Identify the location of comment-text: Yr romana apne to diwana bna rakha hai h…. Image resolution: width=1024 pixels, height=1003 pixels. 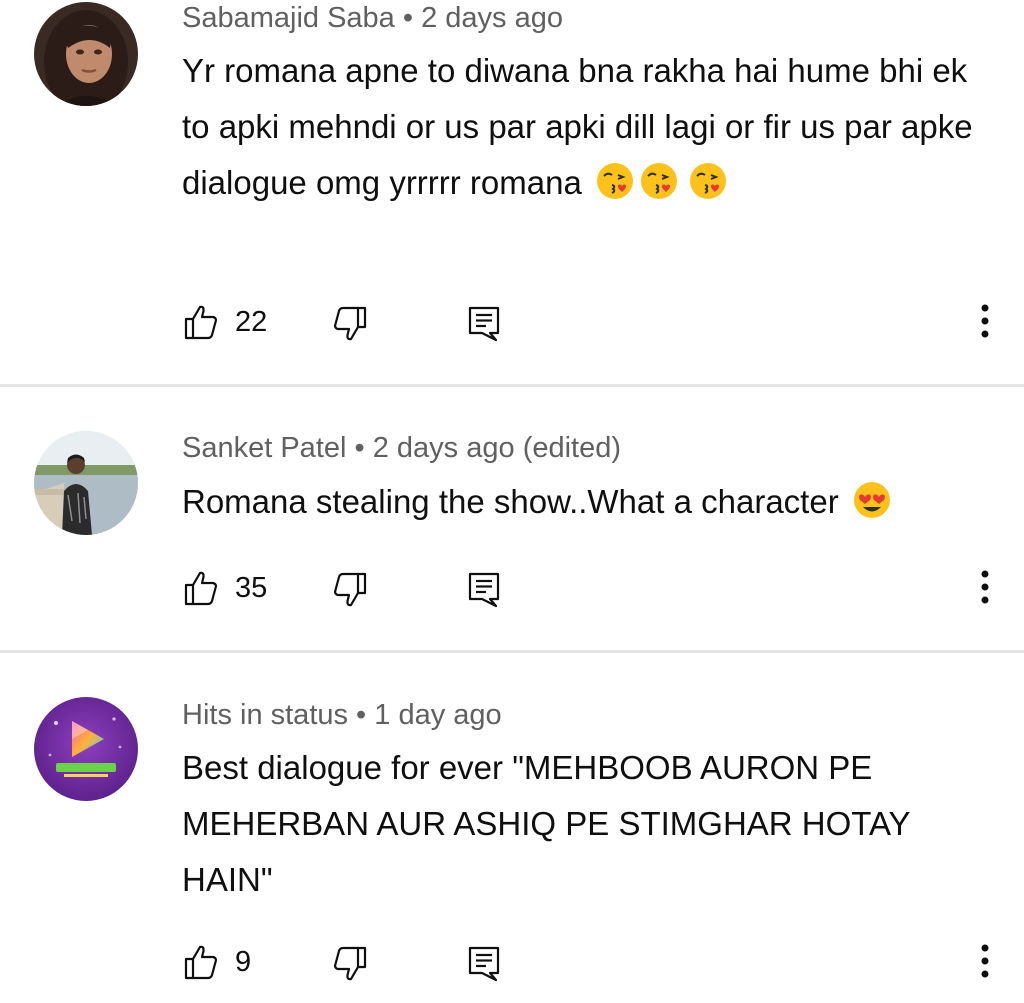
(582, 127).